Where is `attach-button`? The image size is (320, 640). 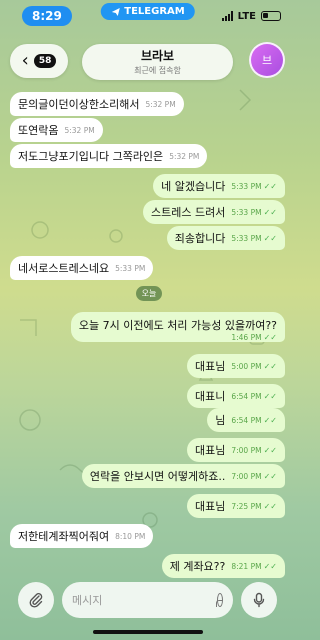 attach-button is located at coordinates (36, 600).